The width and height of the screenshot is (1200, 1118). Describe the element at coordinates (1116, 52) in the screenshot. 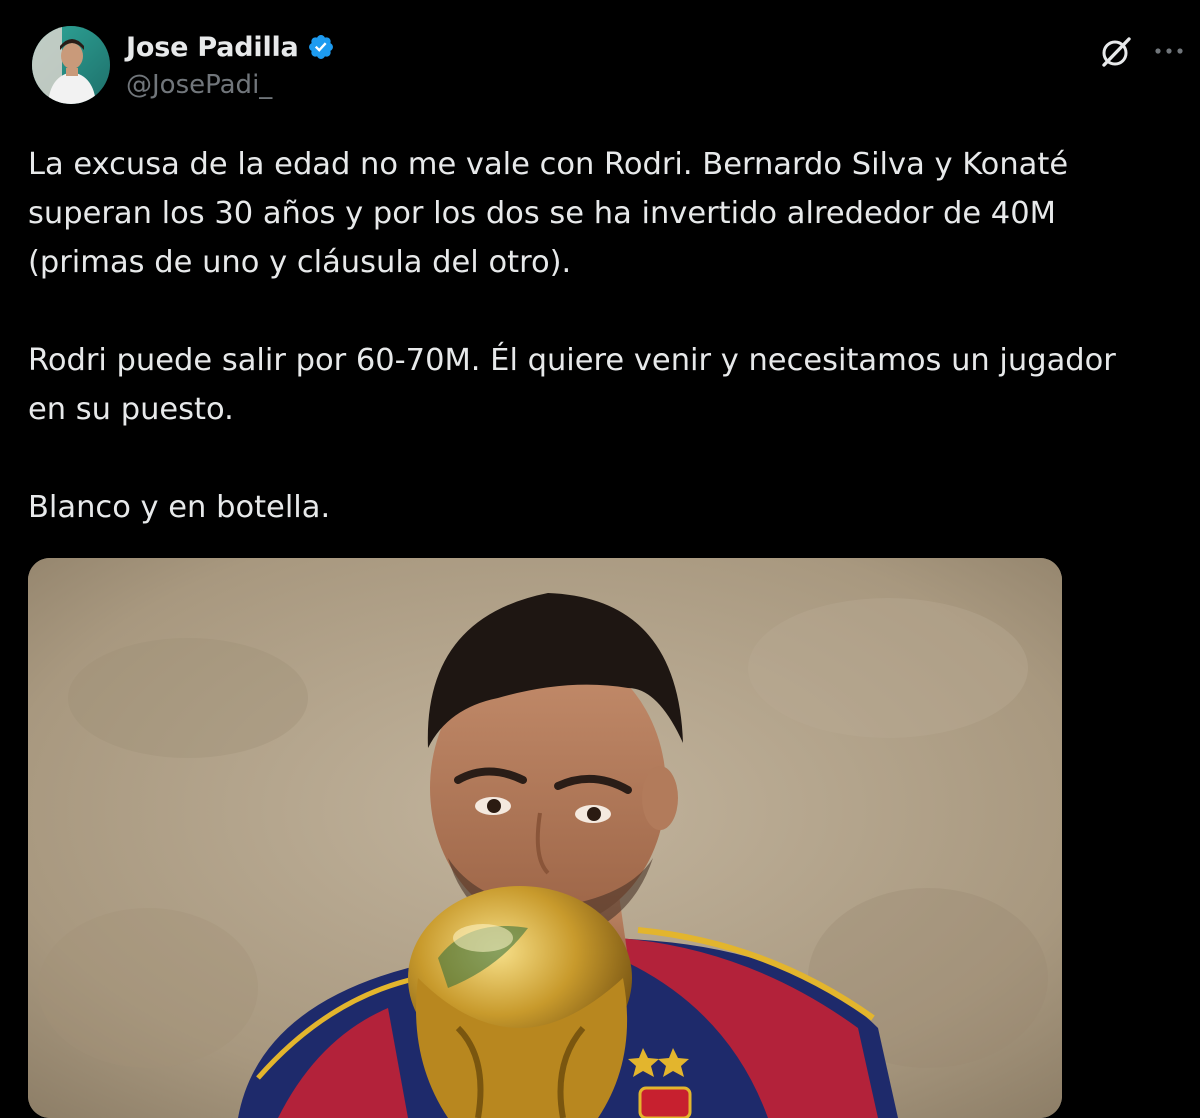

I see `grok-icon` at that location.